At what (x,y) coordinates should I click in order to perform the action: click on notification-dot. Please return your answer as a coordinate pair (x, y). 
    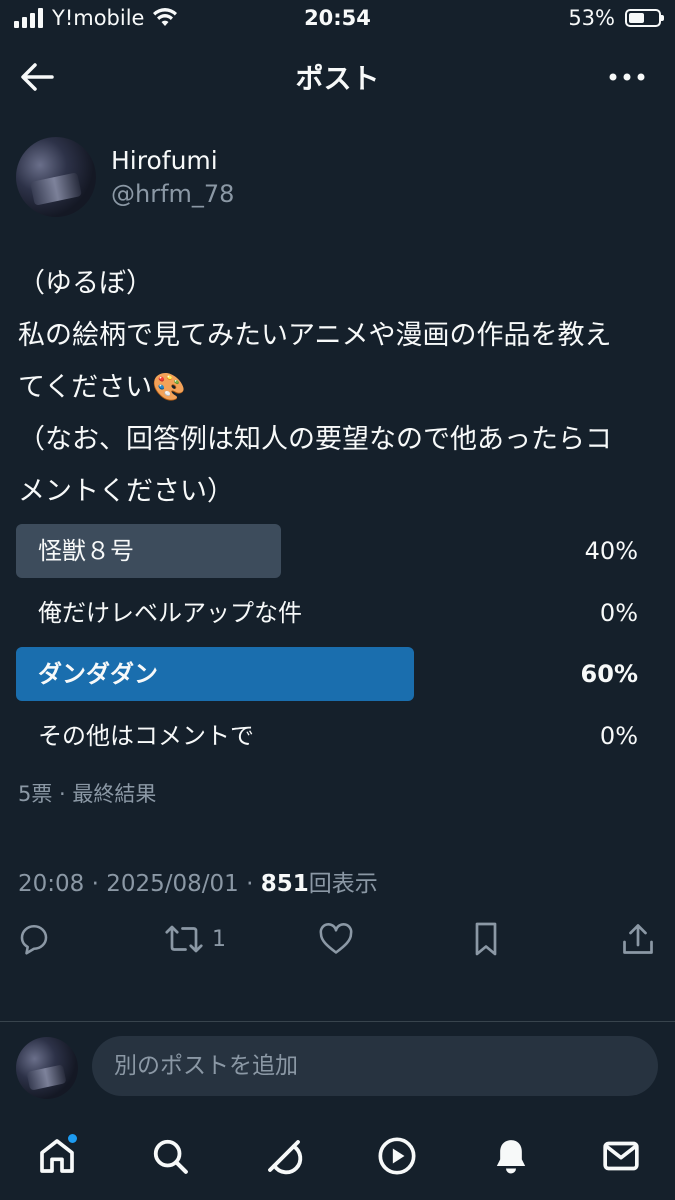
    Looking at the image, I should click on (72, 1138).